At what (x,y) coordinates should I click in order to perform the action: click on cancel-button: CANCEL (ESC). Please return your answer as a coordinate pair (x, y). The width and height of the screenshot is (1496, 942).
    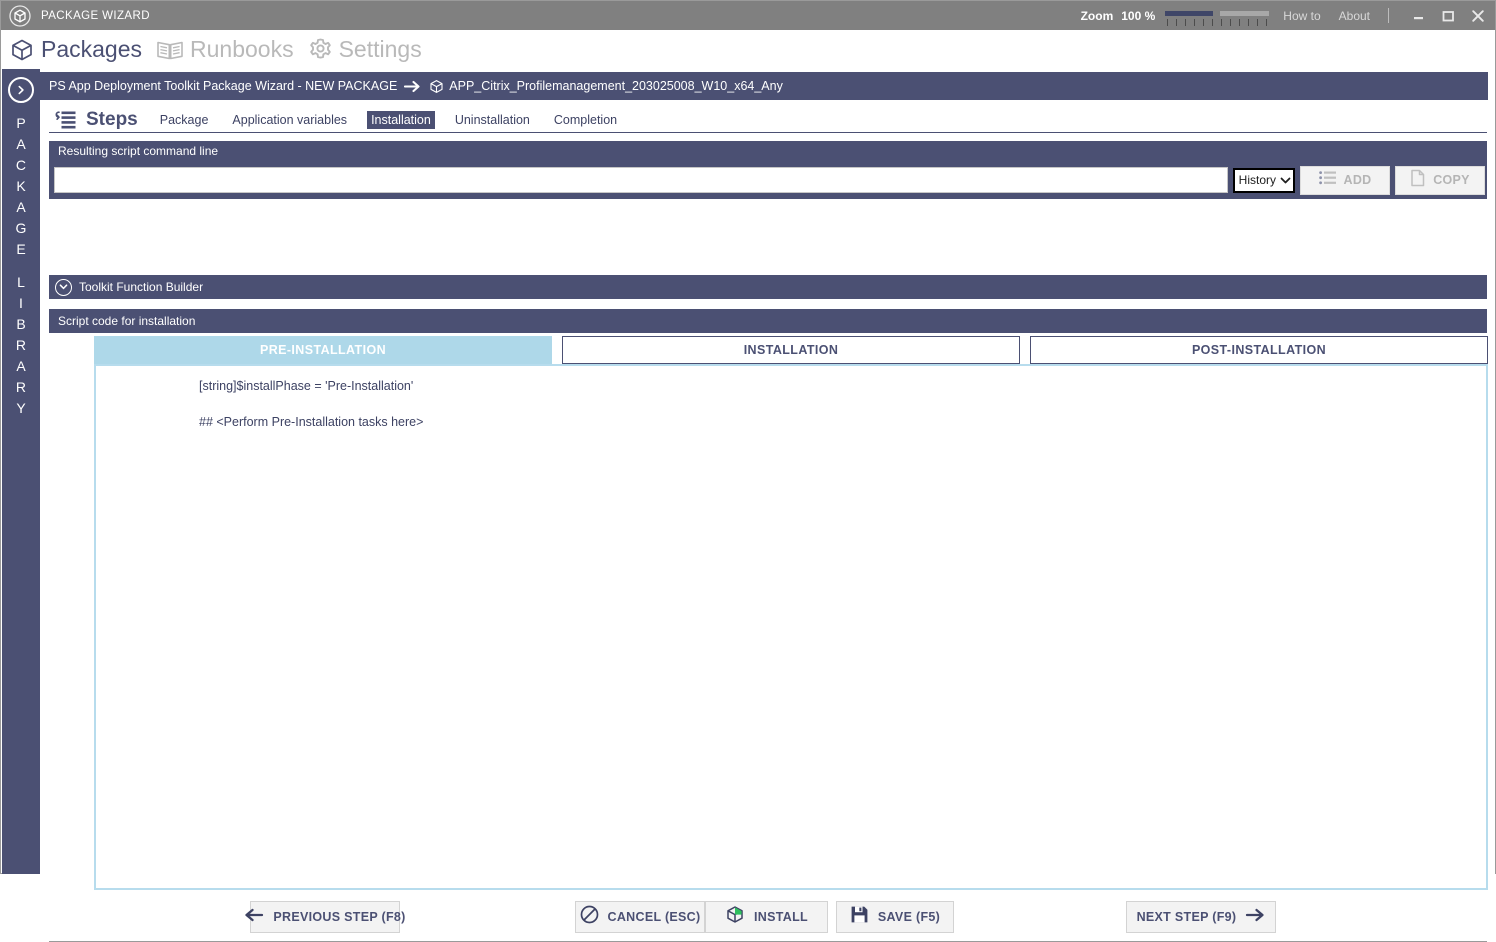
    Looking at the image, I should click on (640, 917).